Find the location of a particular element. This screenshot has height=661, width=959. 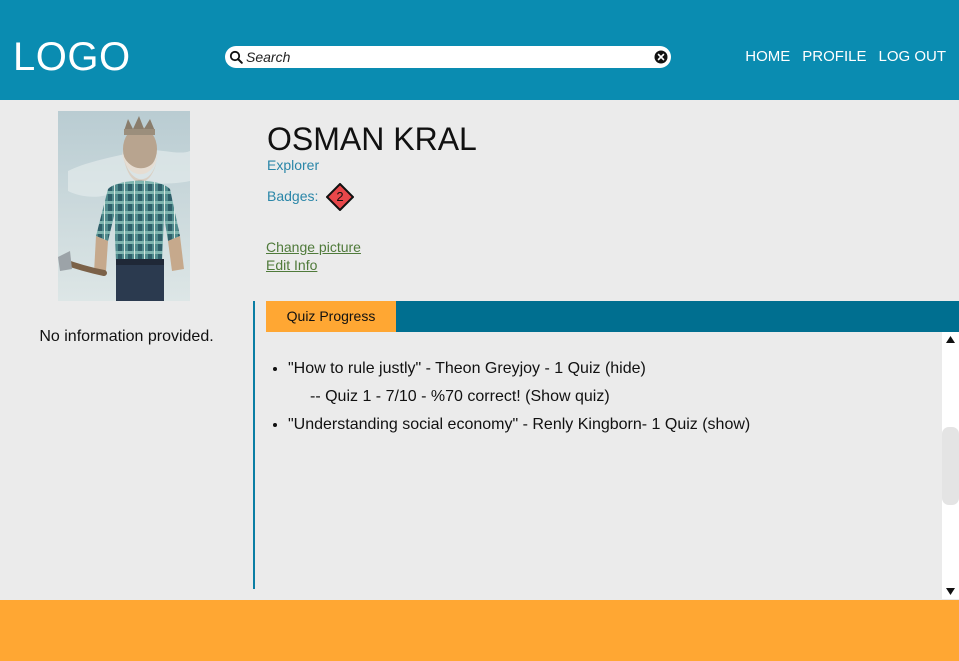

scroll-thumb is located at coordinates (950, 466).